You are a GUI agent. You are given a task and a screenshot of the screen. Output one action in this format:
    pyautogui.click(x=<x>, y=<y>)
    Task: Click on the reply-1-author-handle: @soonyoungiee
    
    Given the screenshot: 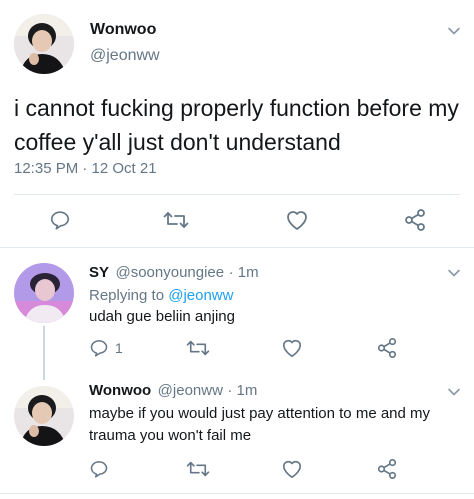 What is the action you would take?
    pyautogui.click(x=169, y=272)
    